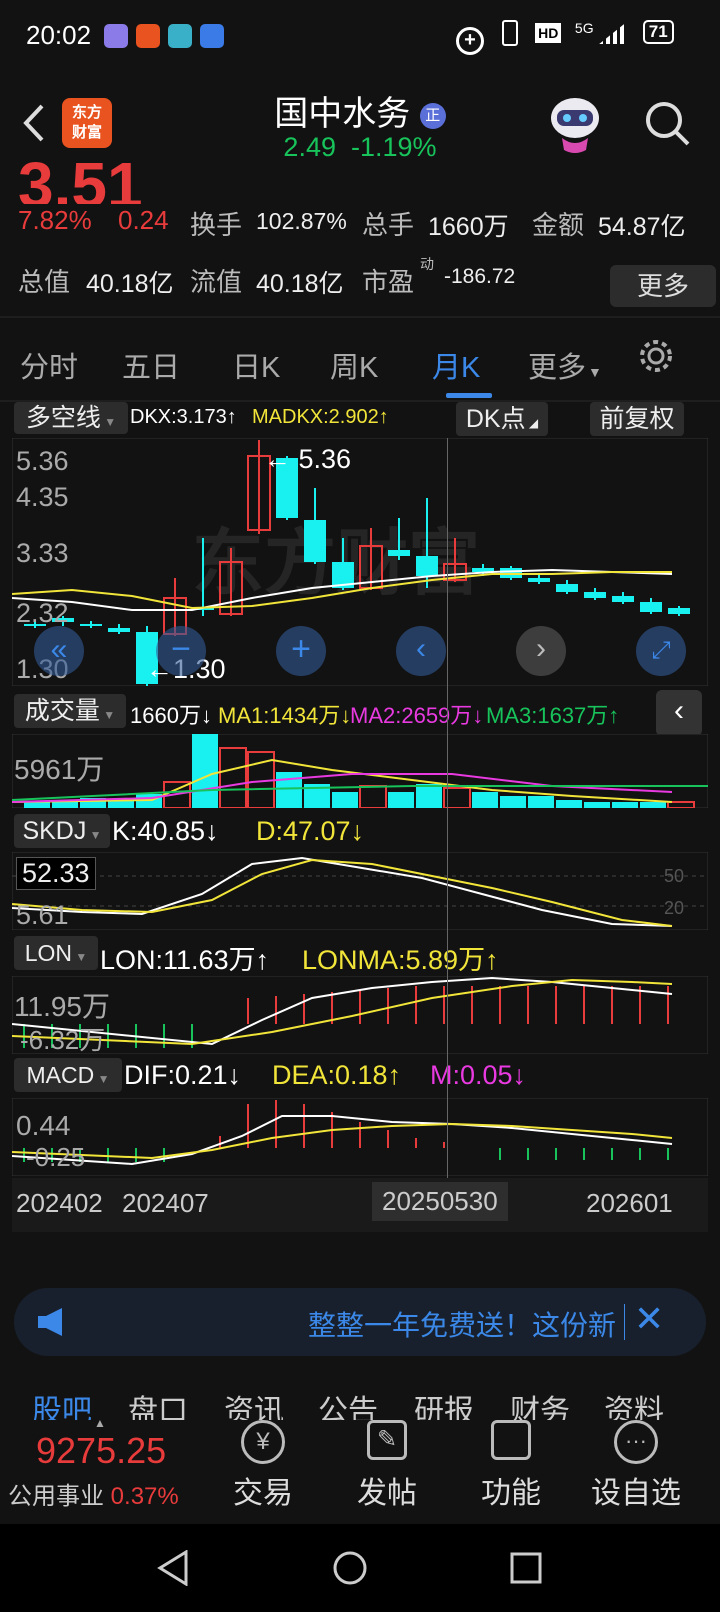  Describe the element at coordinates (56, 953) in the screenshot. I see `lon-indicator-select: LON ▼` at that location.